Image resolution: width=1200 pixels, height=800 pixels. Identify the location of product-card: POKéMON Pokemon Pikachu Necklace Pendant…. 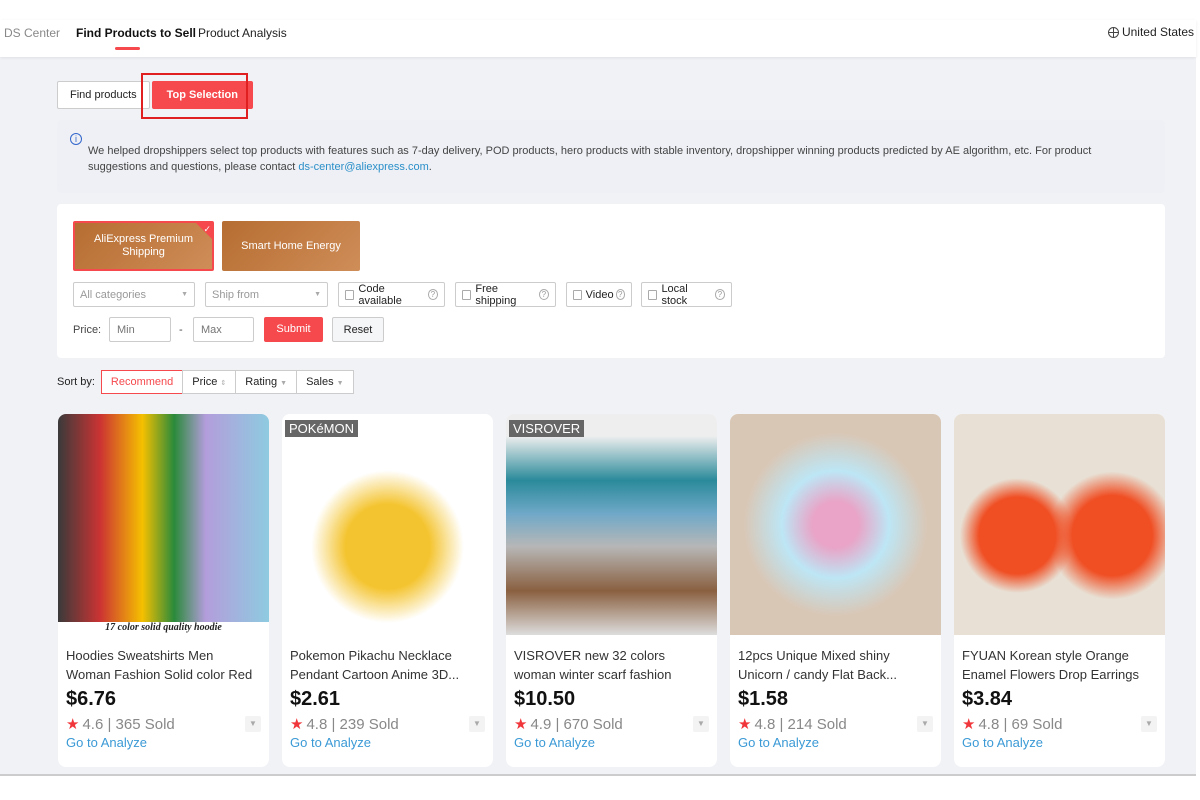
(387, 590).